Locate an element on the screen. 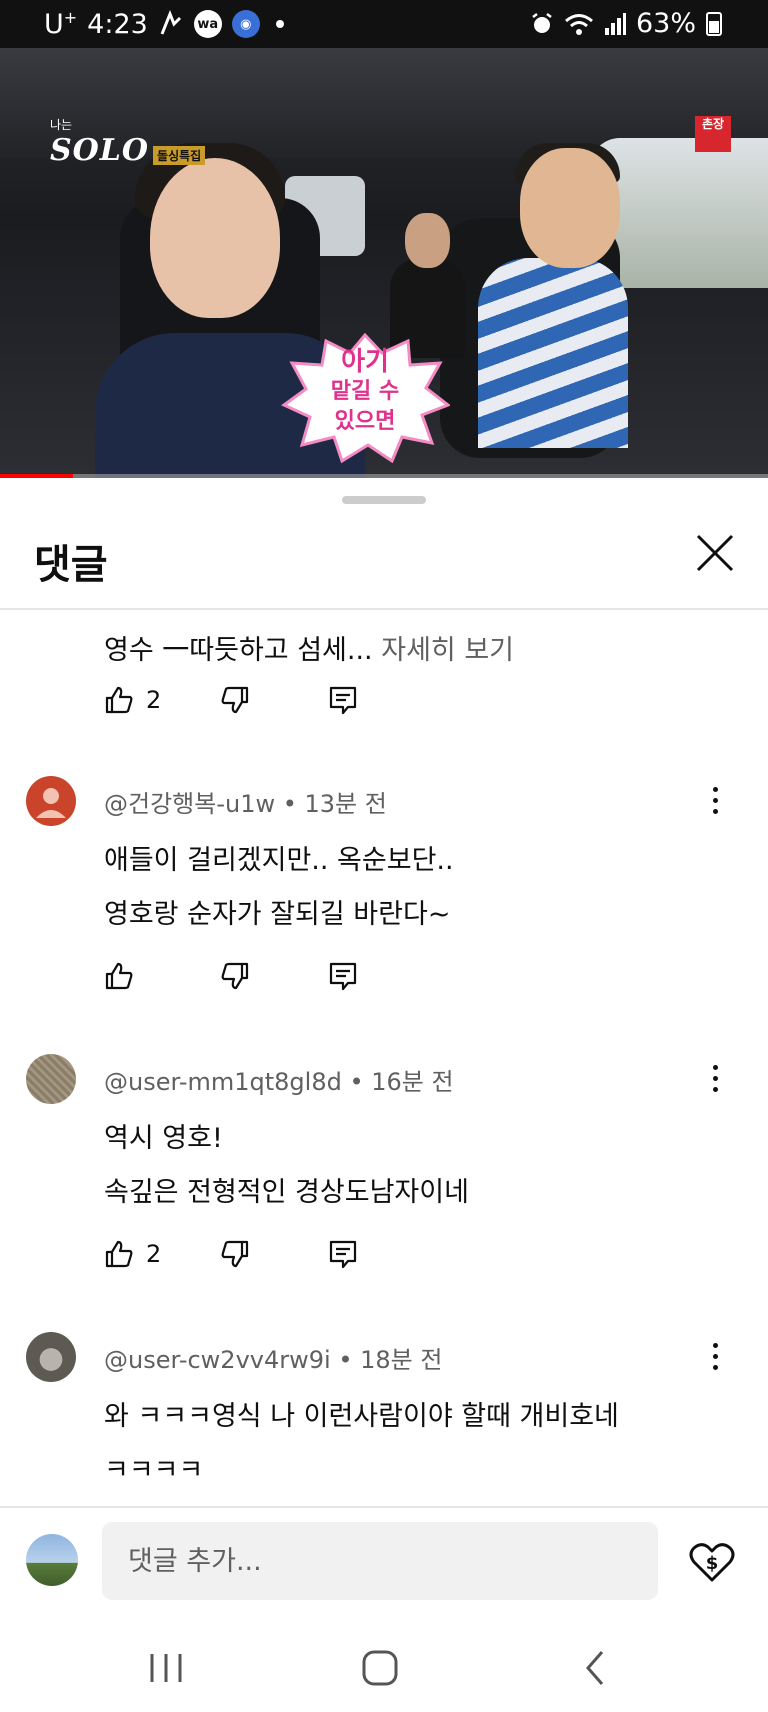 The image size is (768, 1712). close-icon is located at coordinates (715, 553).